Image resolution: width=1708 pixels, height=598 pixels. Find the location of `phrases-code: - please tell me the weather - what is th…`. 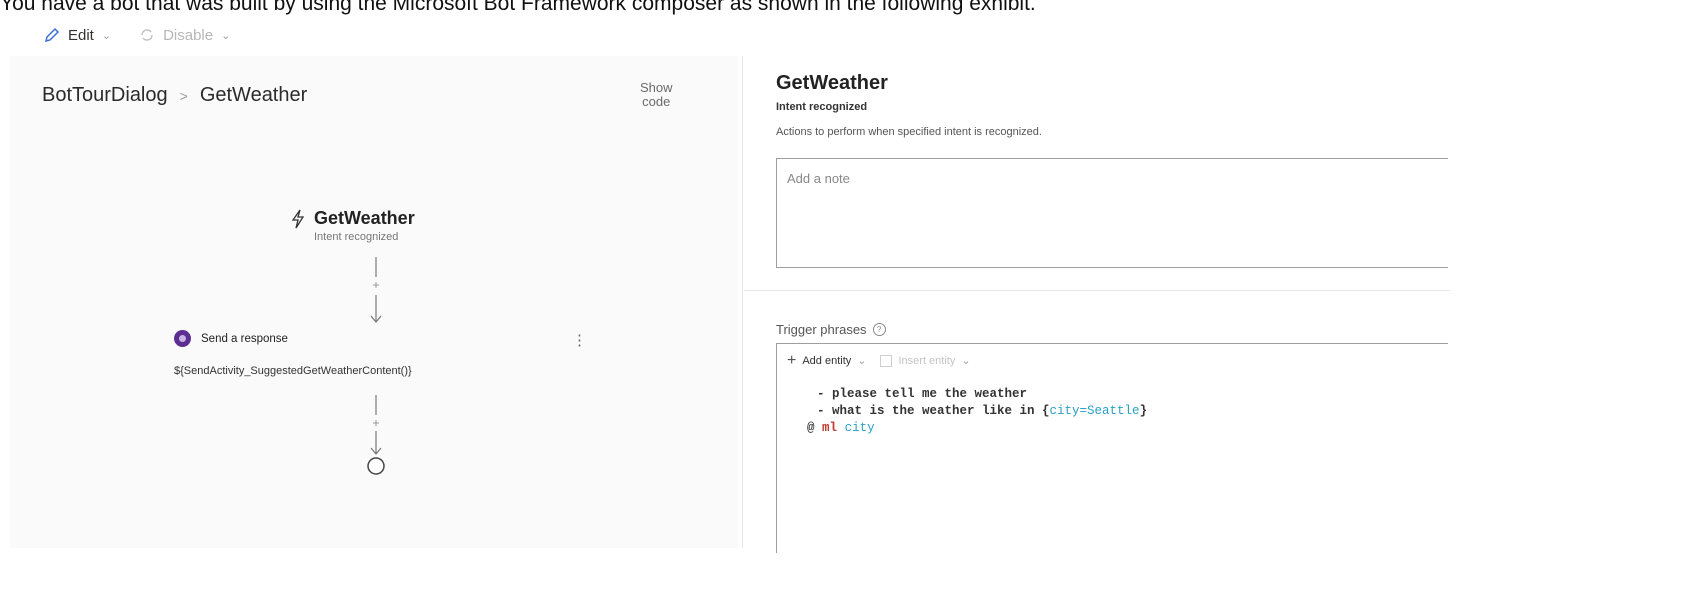

phrases-code: - please tell me the weather - what is th… is located at coordinates (977, 411).